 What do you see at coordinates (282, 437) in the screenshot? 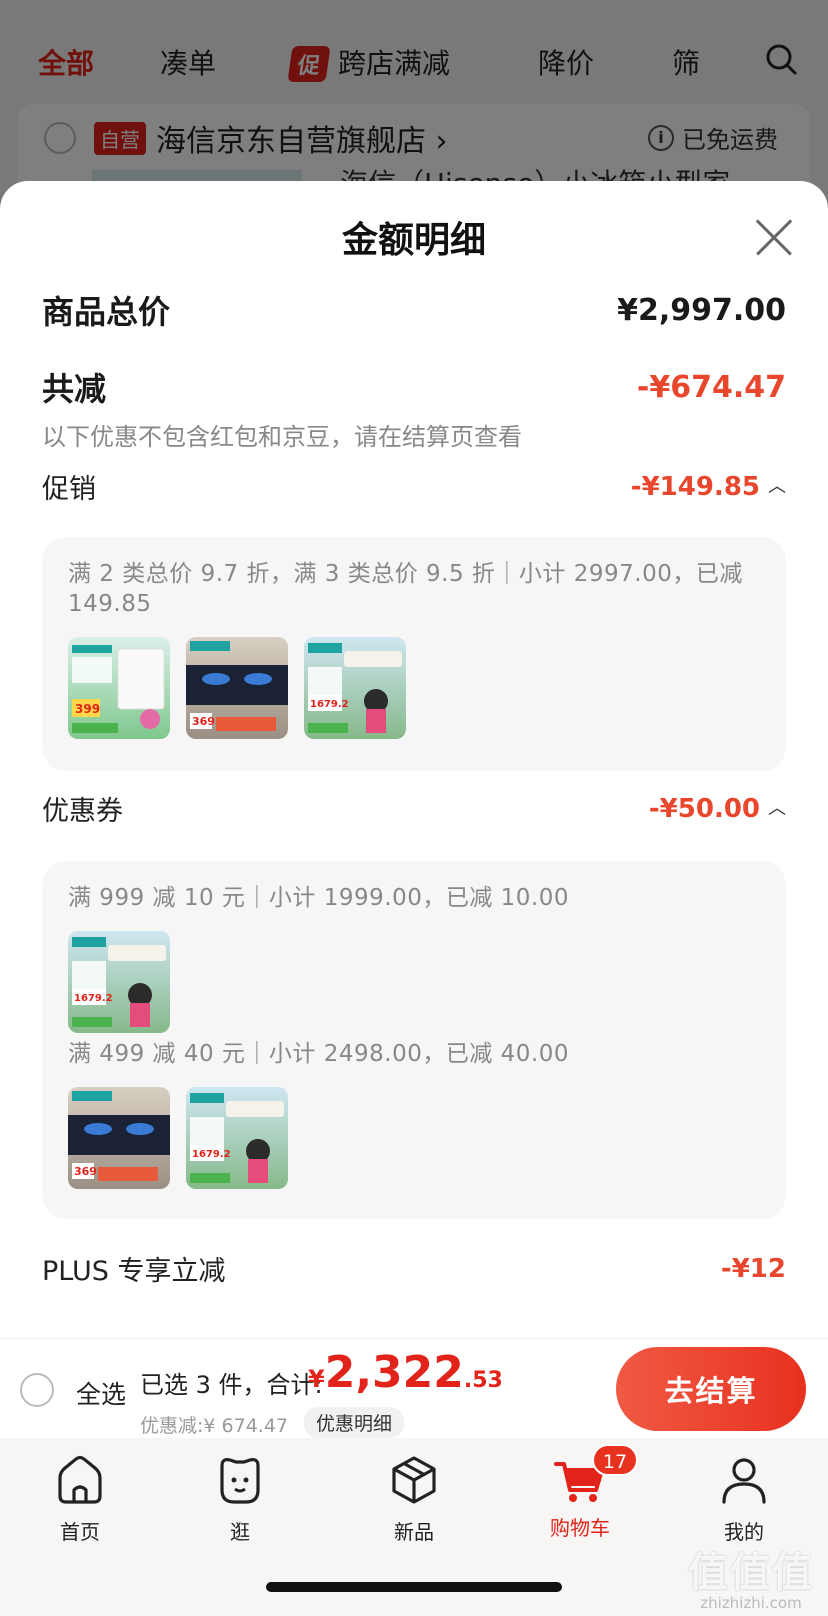
I see `discount-note: 以下优惠不包含红包和京豆，请在结算页查看` at bounding box center [282, 437].